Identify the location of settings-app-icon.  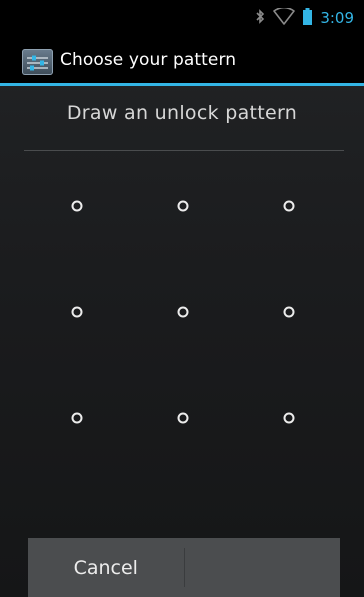
(37, 62).